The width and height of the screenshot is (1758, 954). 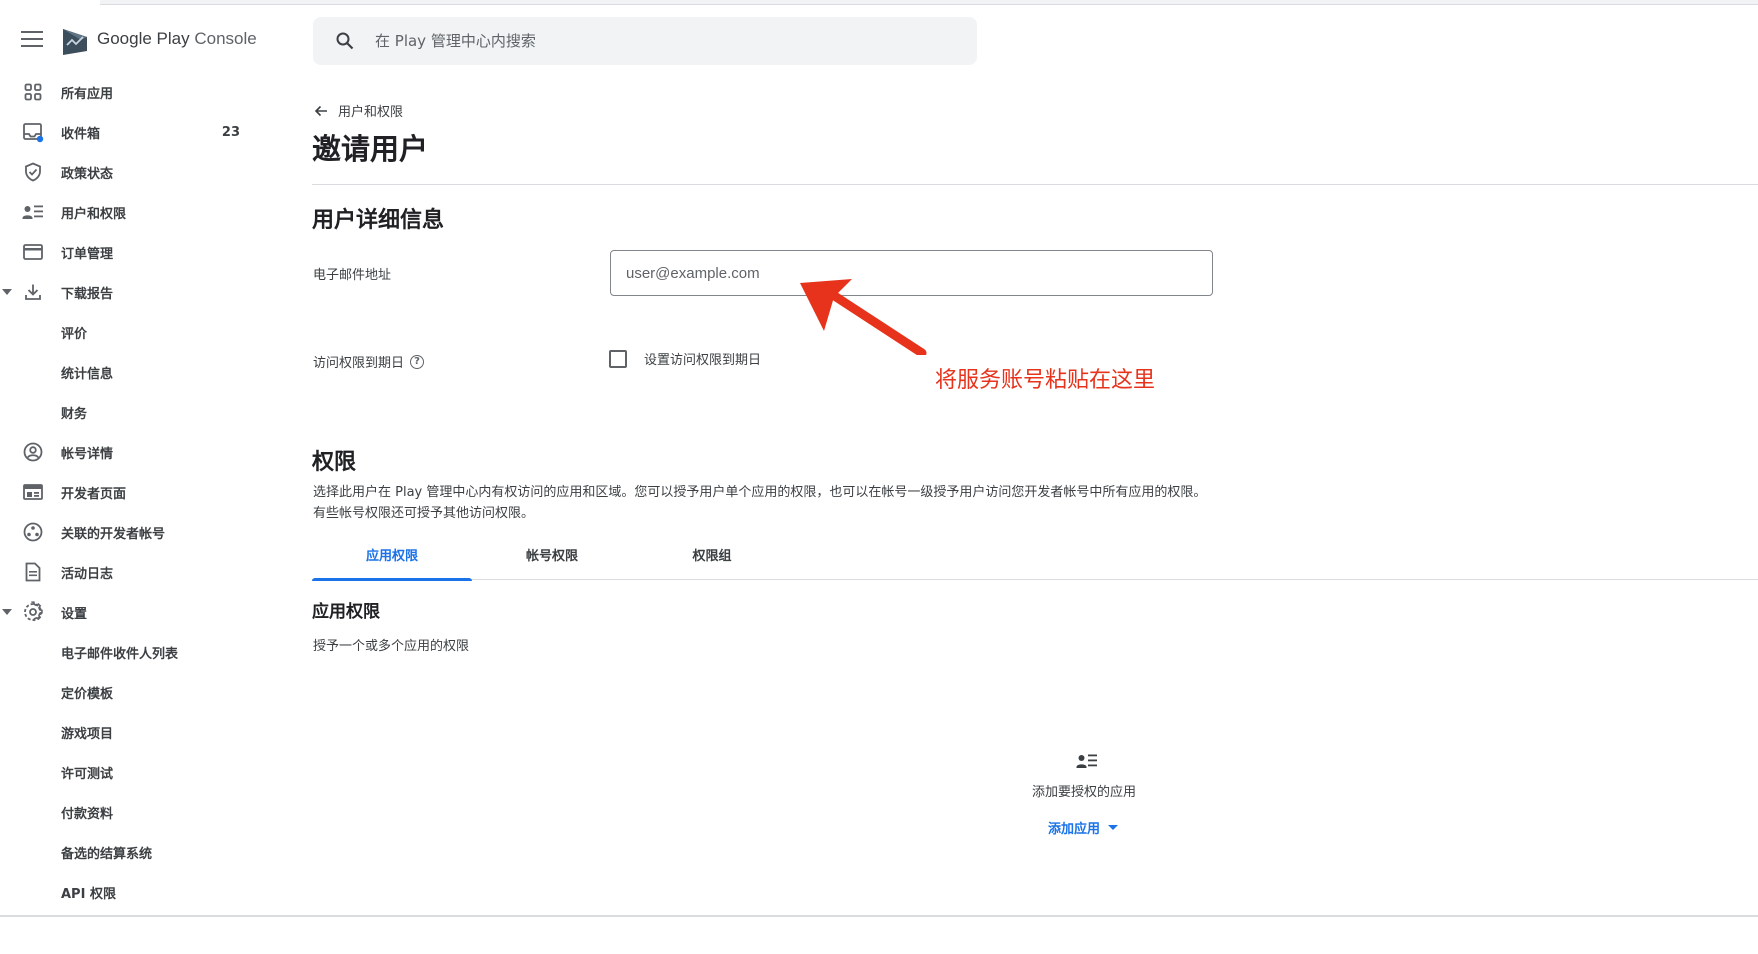 What do you see at coordinates (33, 132) in the screenshot?
I see `inbox-icon` at bounding box center [33, 132].